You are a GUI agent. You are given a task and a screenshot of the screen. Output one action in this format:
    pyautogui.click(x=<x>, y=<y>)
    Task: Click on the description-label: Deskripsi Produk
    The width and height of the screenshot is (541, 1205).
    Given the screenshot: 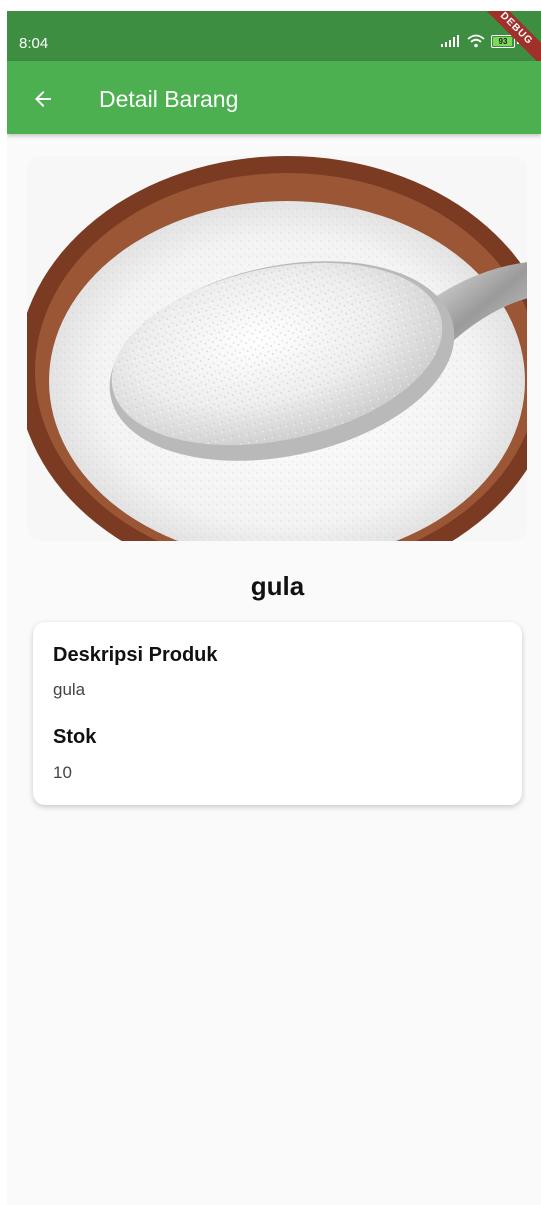 What is the action you would take?
    pyautogui.click(x=135, y=655)
    